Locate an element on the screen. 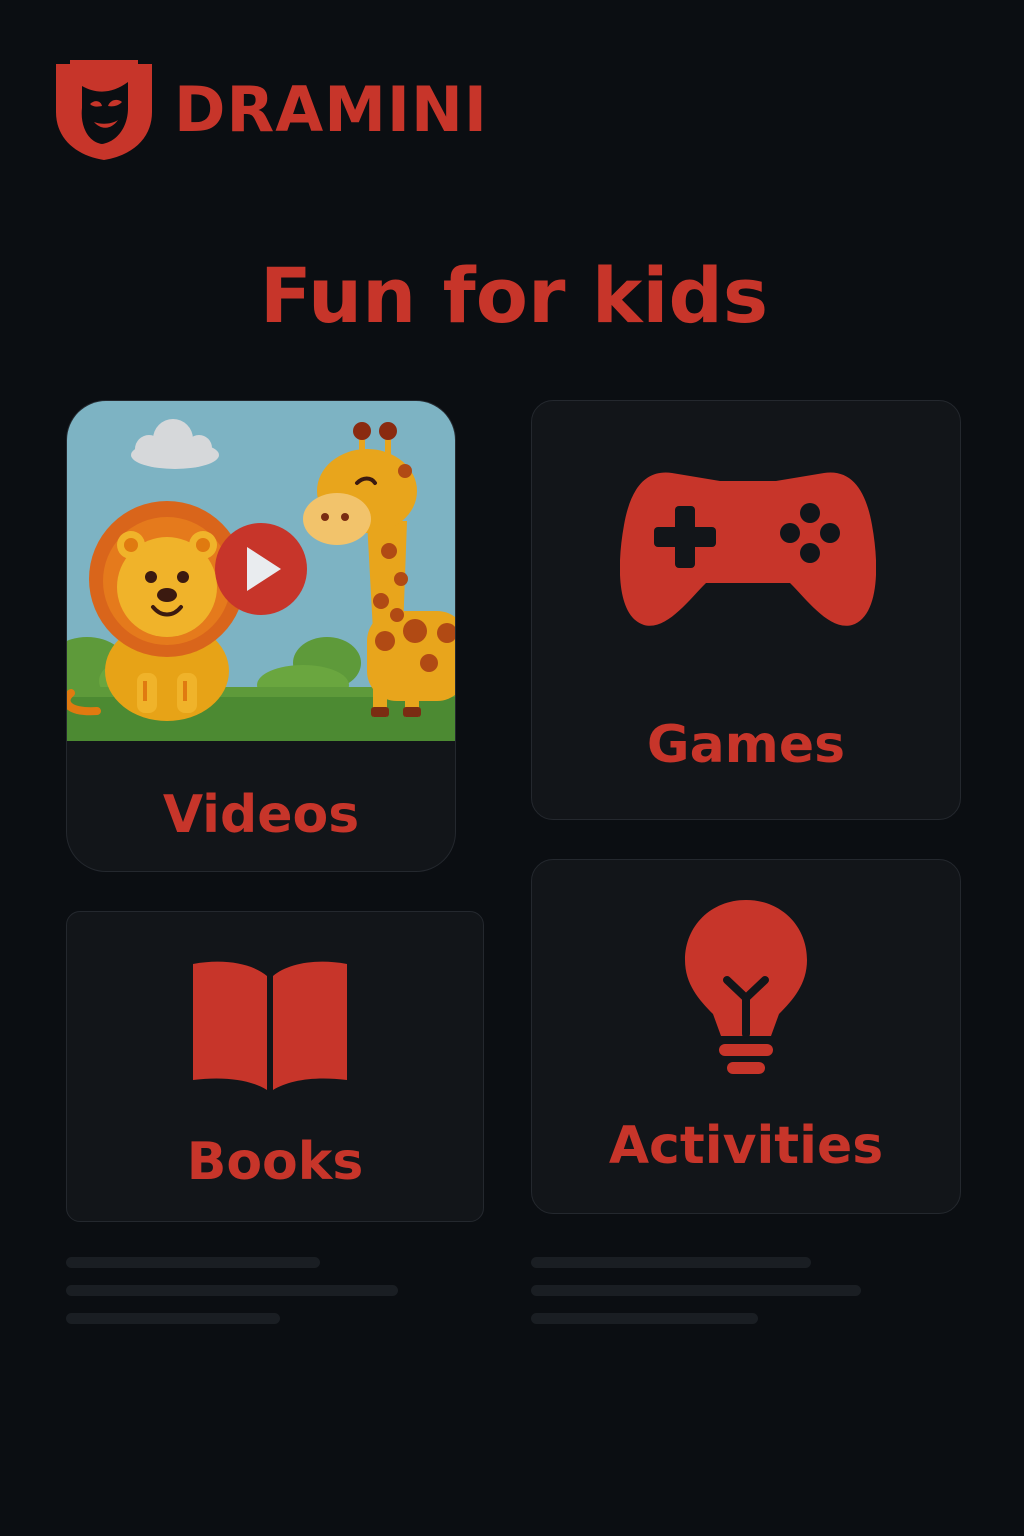 Image resolution: width=1024 pixels, height=1536 pixels. open-book-icon is located at coordinates (270, 1026).